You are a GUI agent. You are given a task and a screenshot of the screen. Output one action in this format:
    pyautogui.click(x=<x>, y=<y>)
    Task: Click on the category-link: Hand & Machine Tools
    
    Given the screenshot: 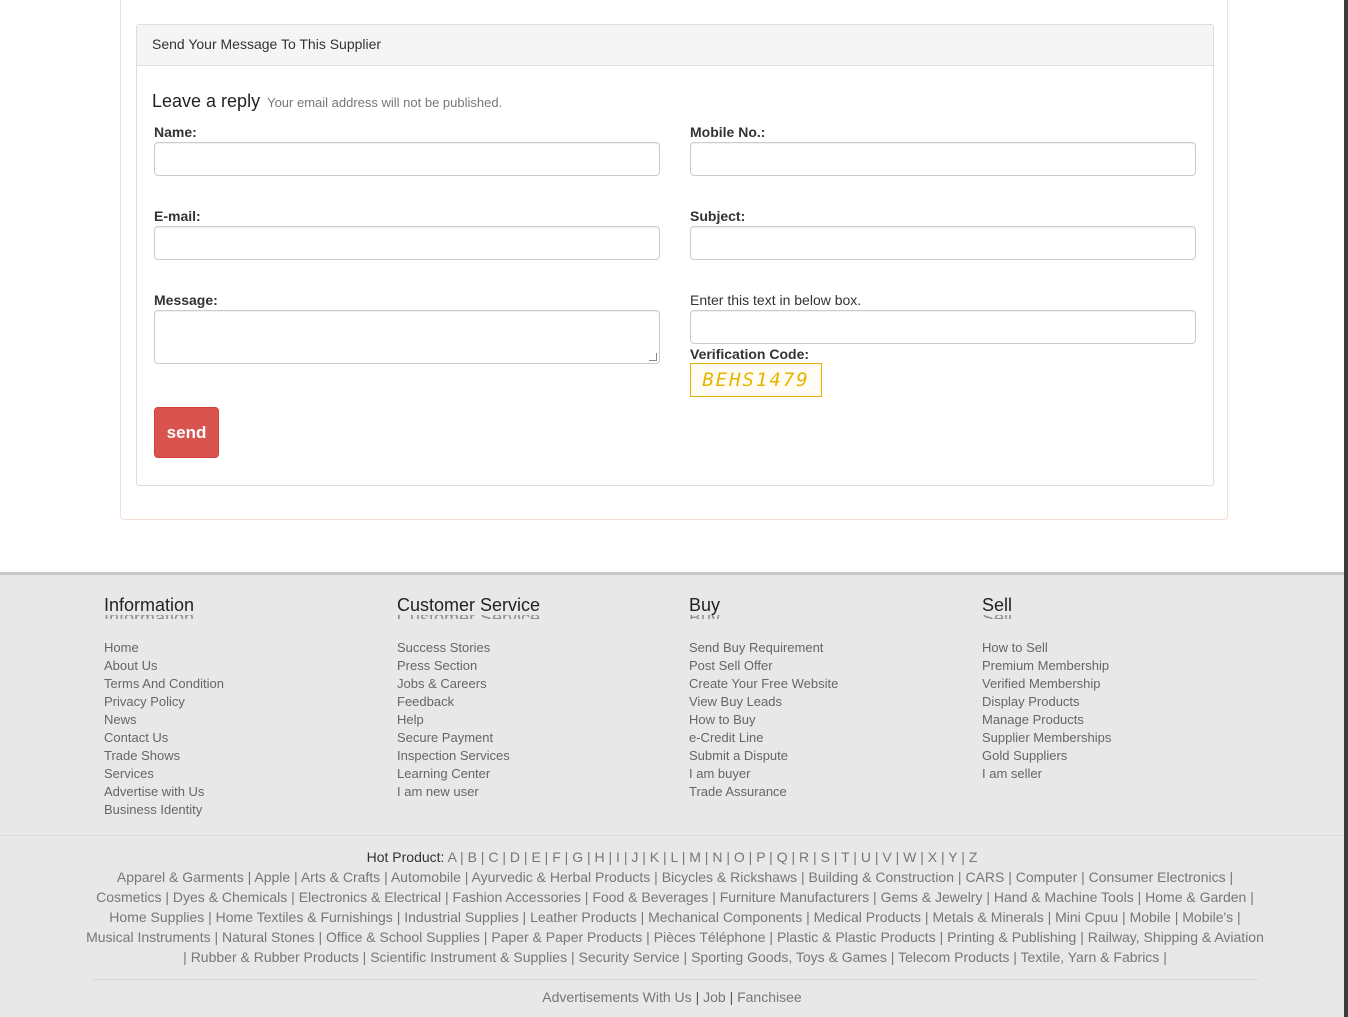 What is the action you would take?
    pyautogui.click(x=1064, y=897)
    